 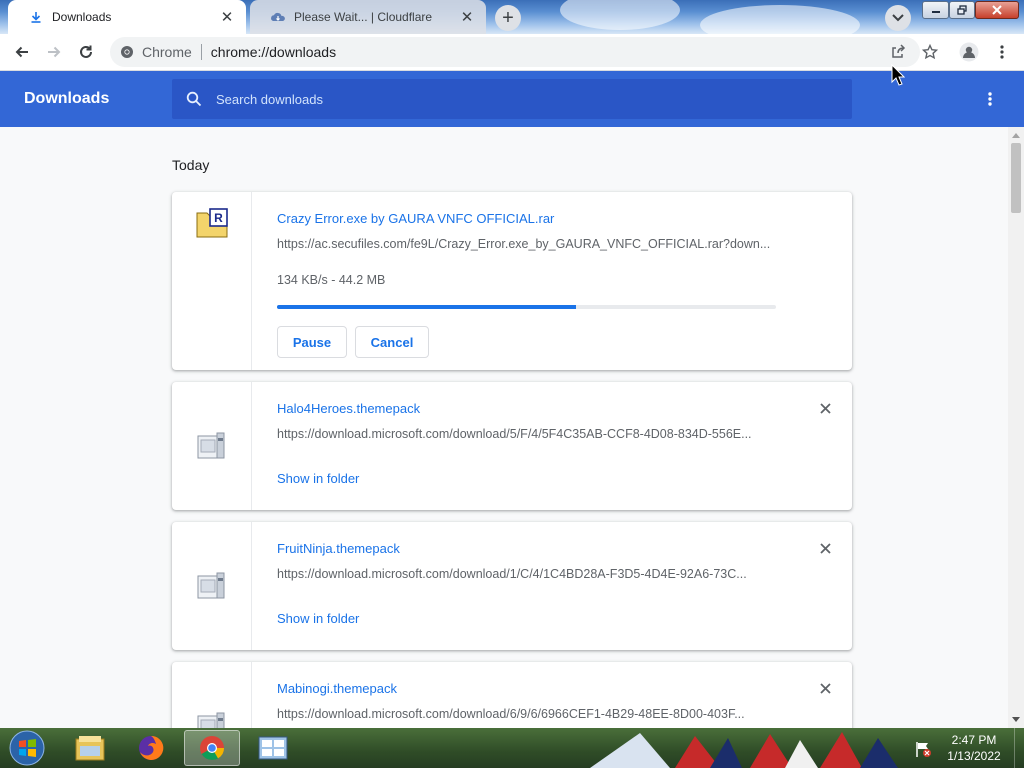 I want to click on minimize-icon, so click(x=935, y=12).